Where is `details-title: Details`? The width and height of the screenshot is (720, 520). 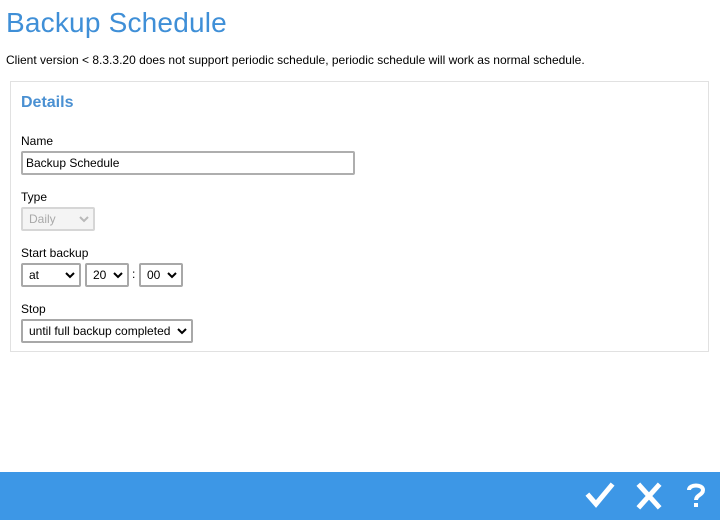 details-title: Details is located at coordinates (47, 102).